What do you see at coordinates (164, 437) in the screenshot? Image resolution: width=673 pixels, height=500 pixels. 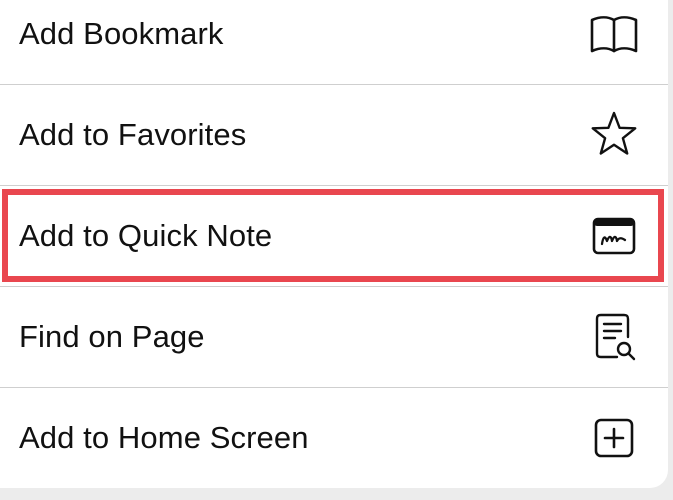 I see `menu-item-label: Add to Home Screen` at bounding box center [164, 437].